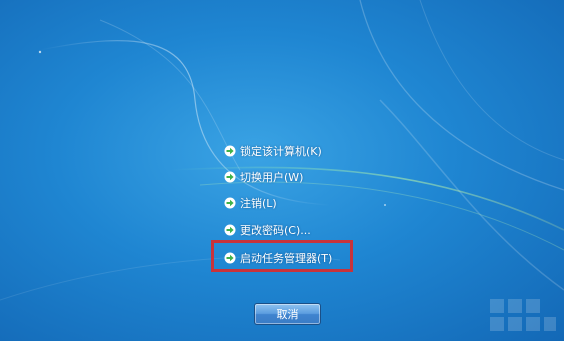 The image size is (564, 341). Describe the element at coordinates (272, 177) in the screenshot. I see `switch-user-label: 切换用户(W)` at that location.